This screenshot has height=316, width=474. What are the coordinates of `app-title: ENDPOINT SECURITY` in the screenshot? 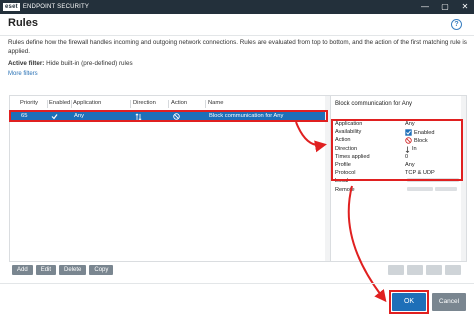 It's located at (56, 7).